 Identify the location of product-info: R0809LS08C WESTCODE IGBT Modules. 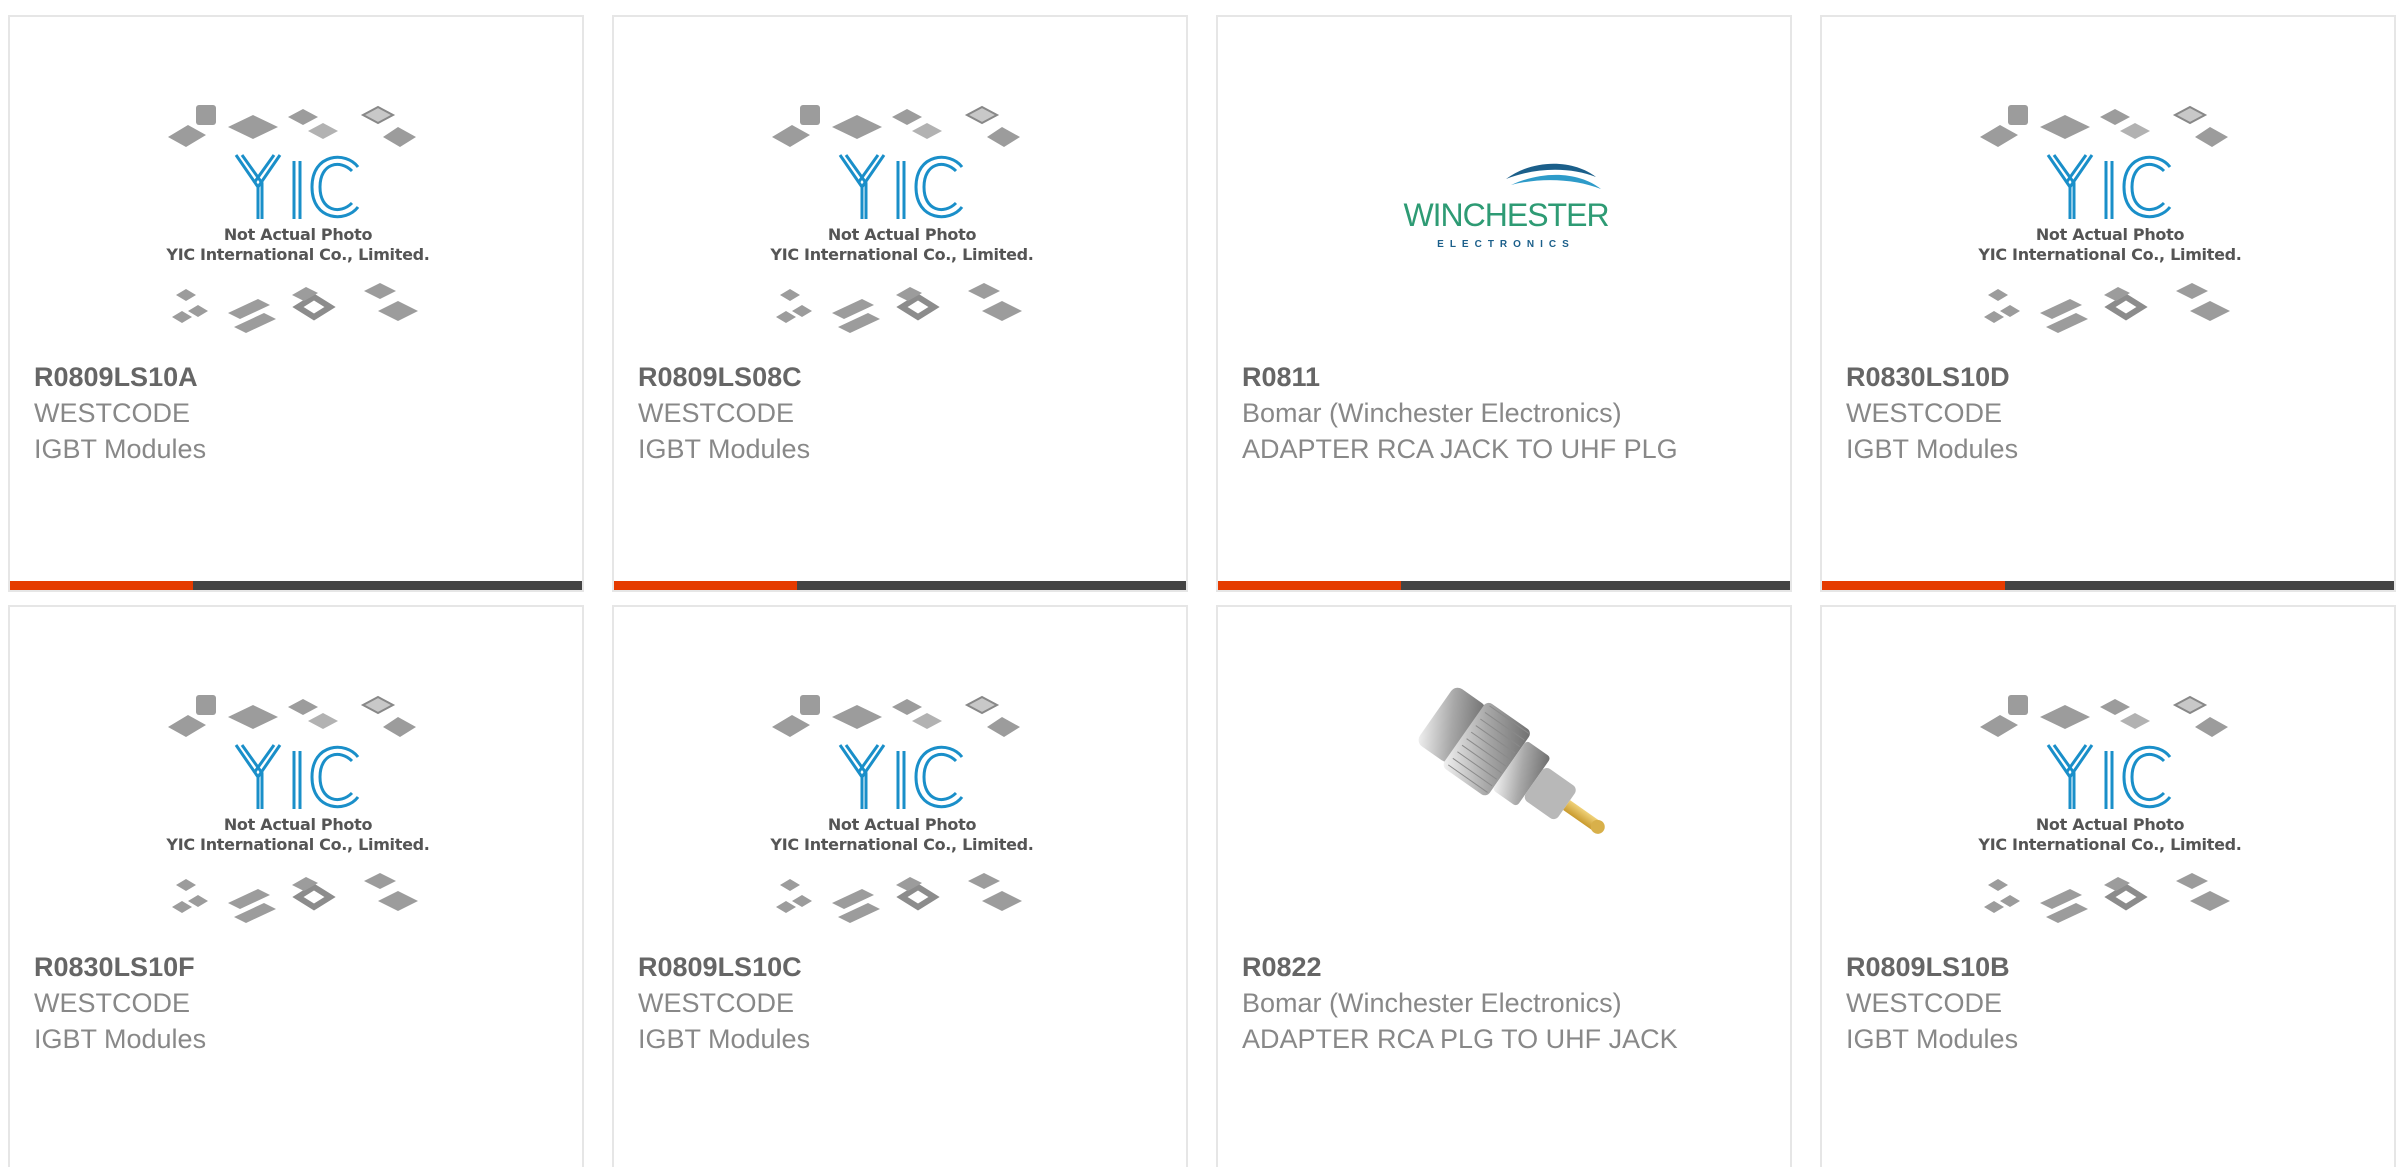
(858, 413).